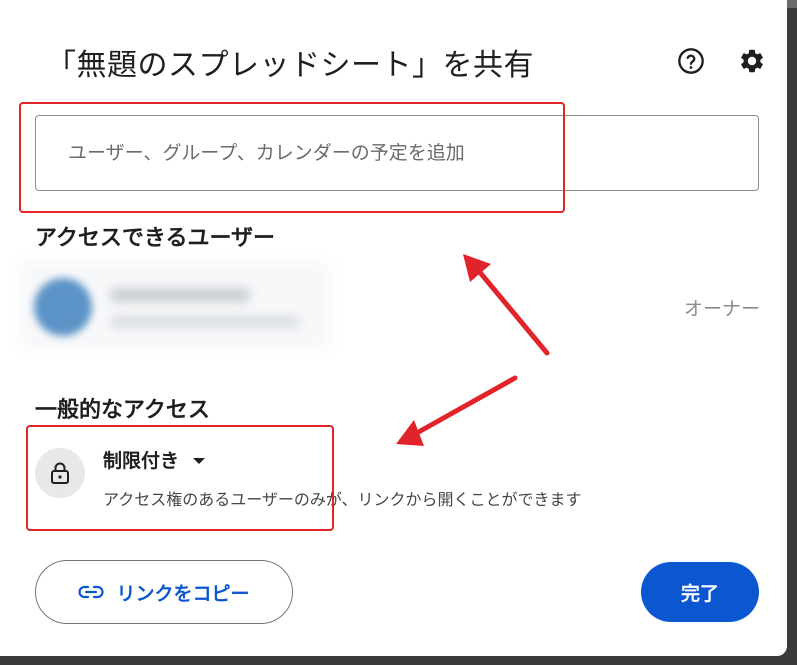 This screenshot has height=665, width=797. I want to click on gear-icon, so click(752, 61).